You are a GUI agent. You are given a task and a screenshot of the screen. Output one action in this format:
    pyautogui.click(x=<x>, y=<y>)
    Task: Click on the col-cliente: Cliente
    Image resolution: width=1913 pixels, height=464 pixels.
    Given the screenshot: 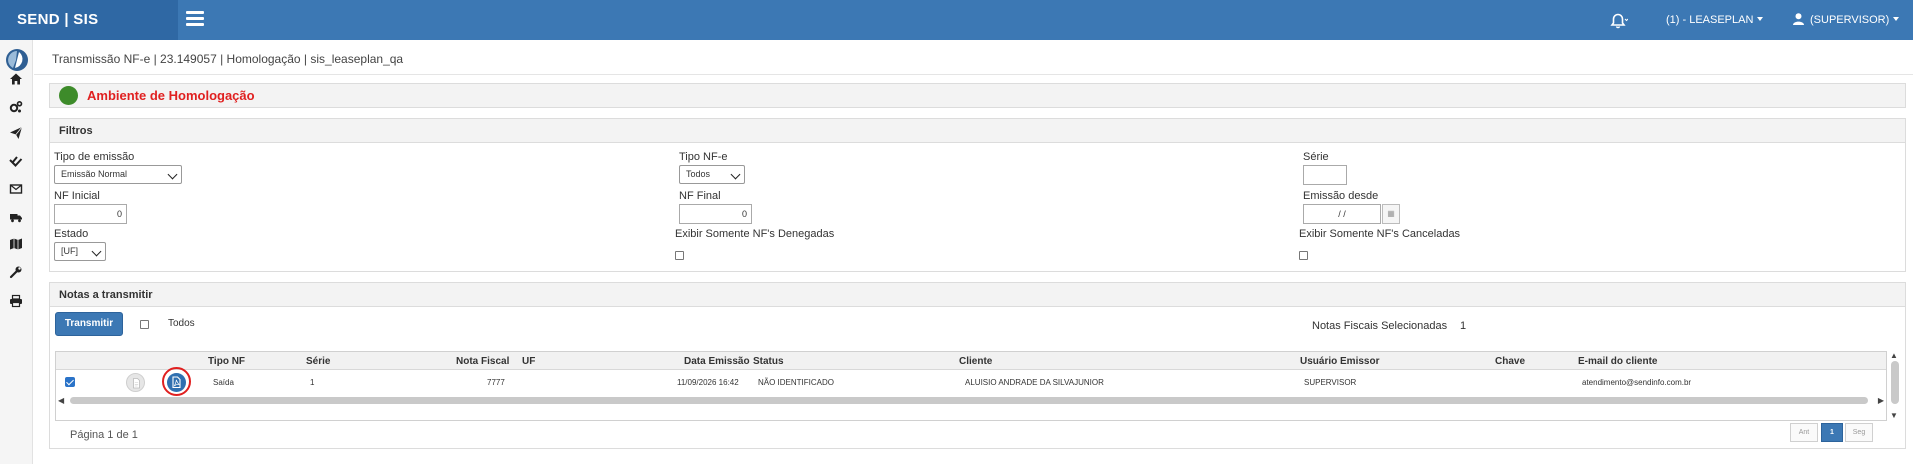 What is the action you would take?
    pyautogui.click(x=975, y=361)
    